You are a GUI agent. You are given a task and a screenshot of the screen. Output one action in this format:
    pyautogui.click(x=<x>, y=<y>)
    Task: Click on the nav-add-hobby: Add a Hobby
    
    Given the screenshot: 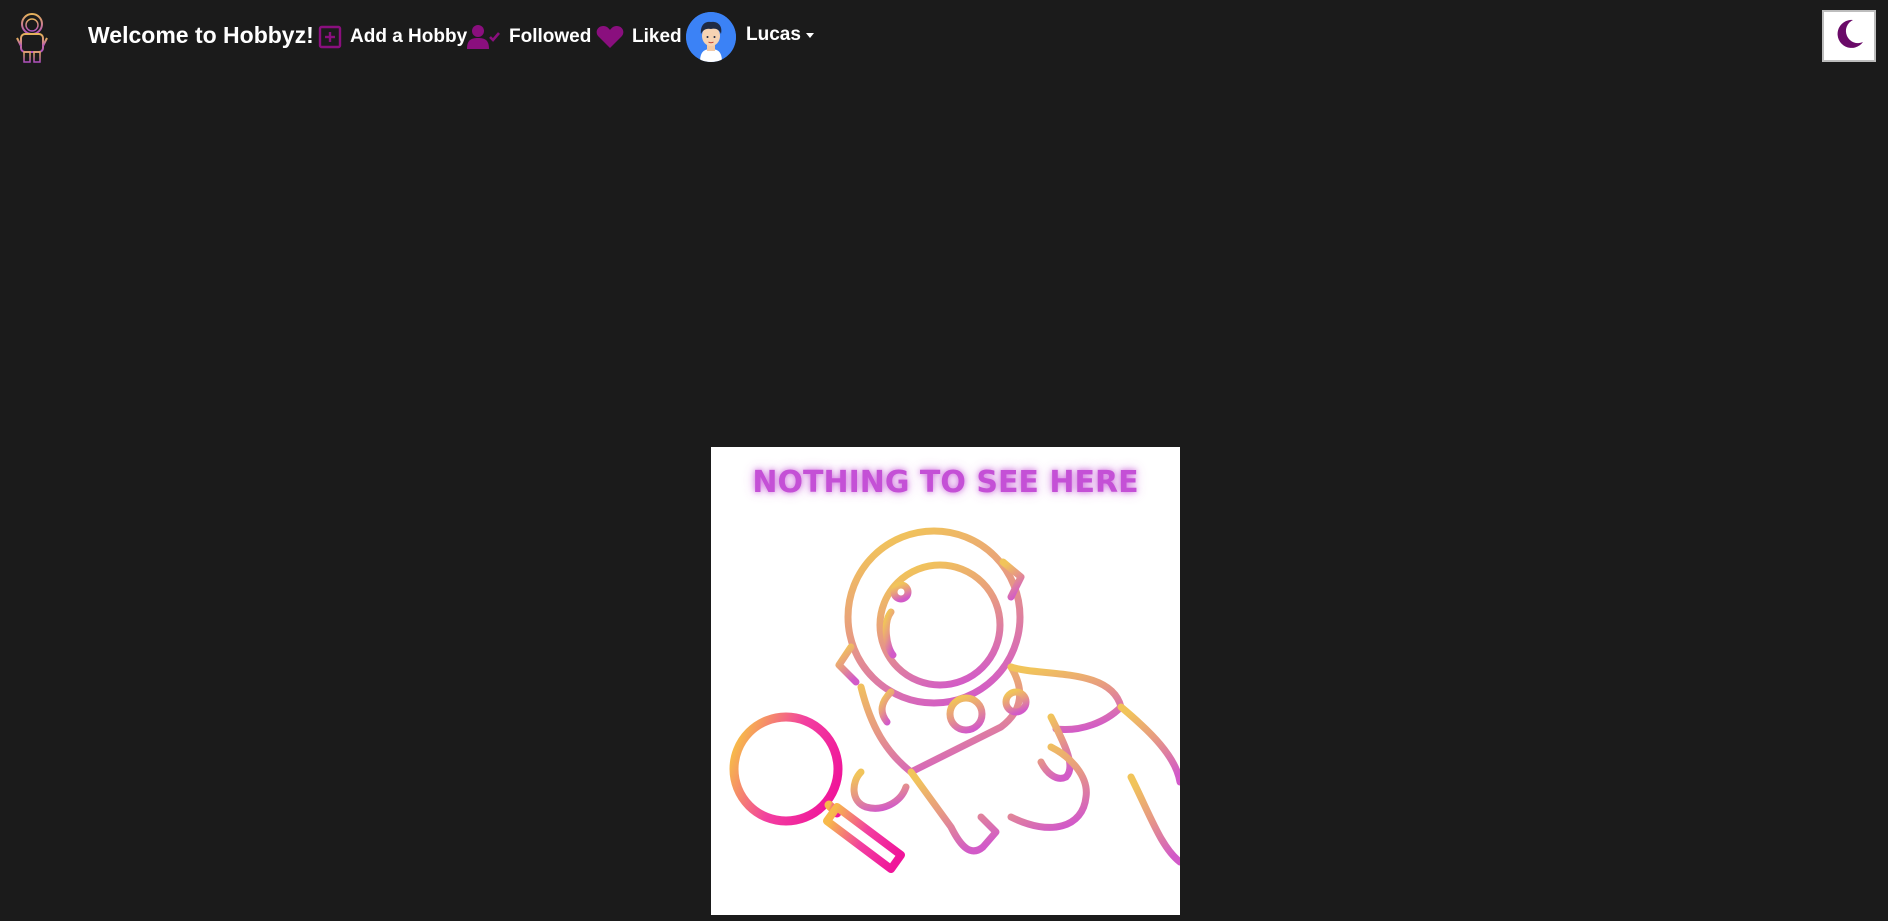 What is the action you would take?
    pyautogui.click(x=392, y=37)
    